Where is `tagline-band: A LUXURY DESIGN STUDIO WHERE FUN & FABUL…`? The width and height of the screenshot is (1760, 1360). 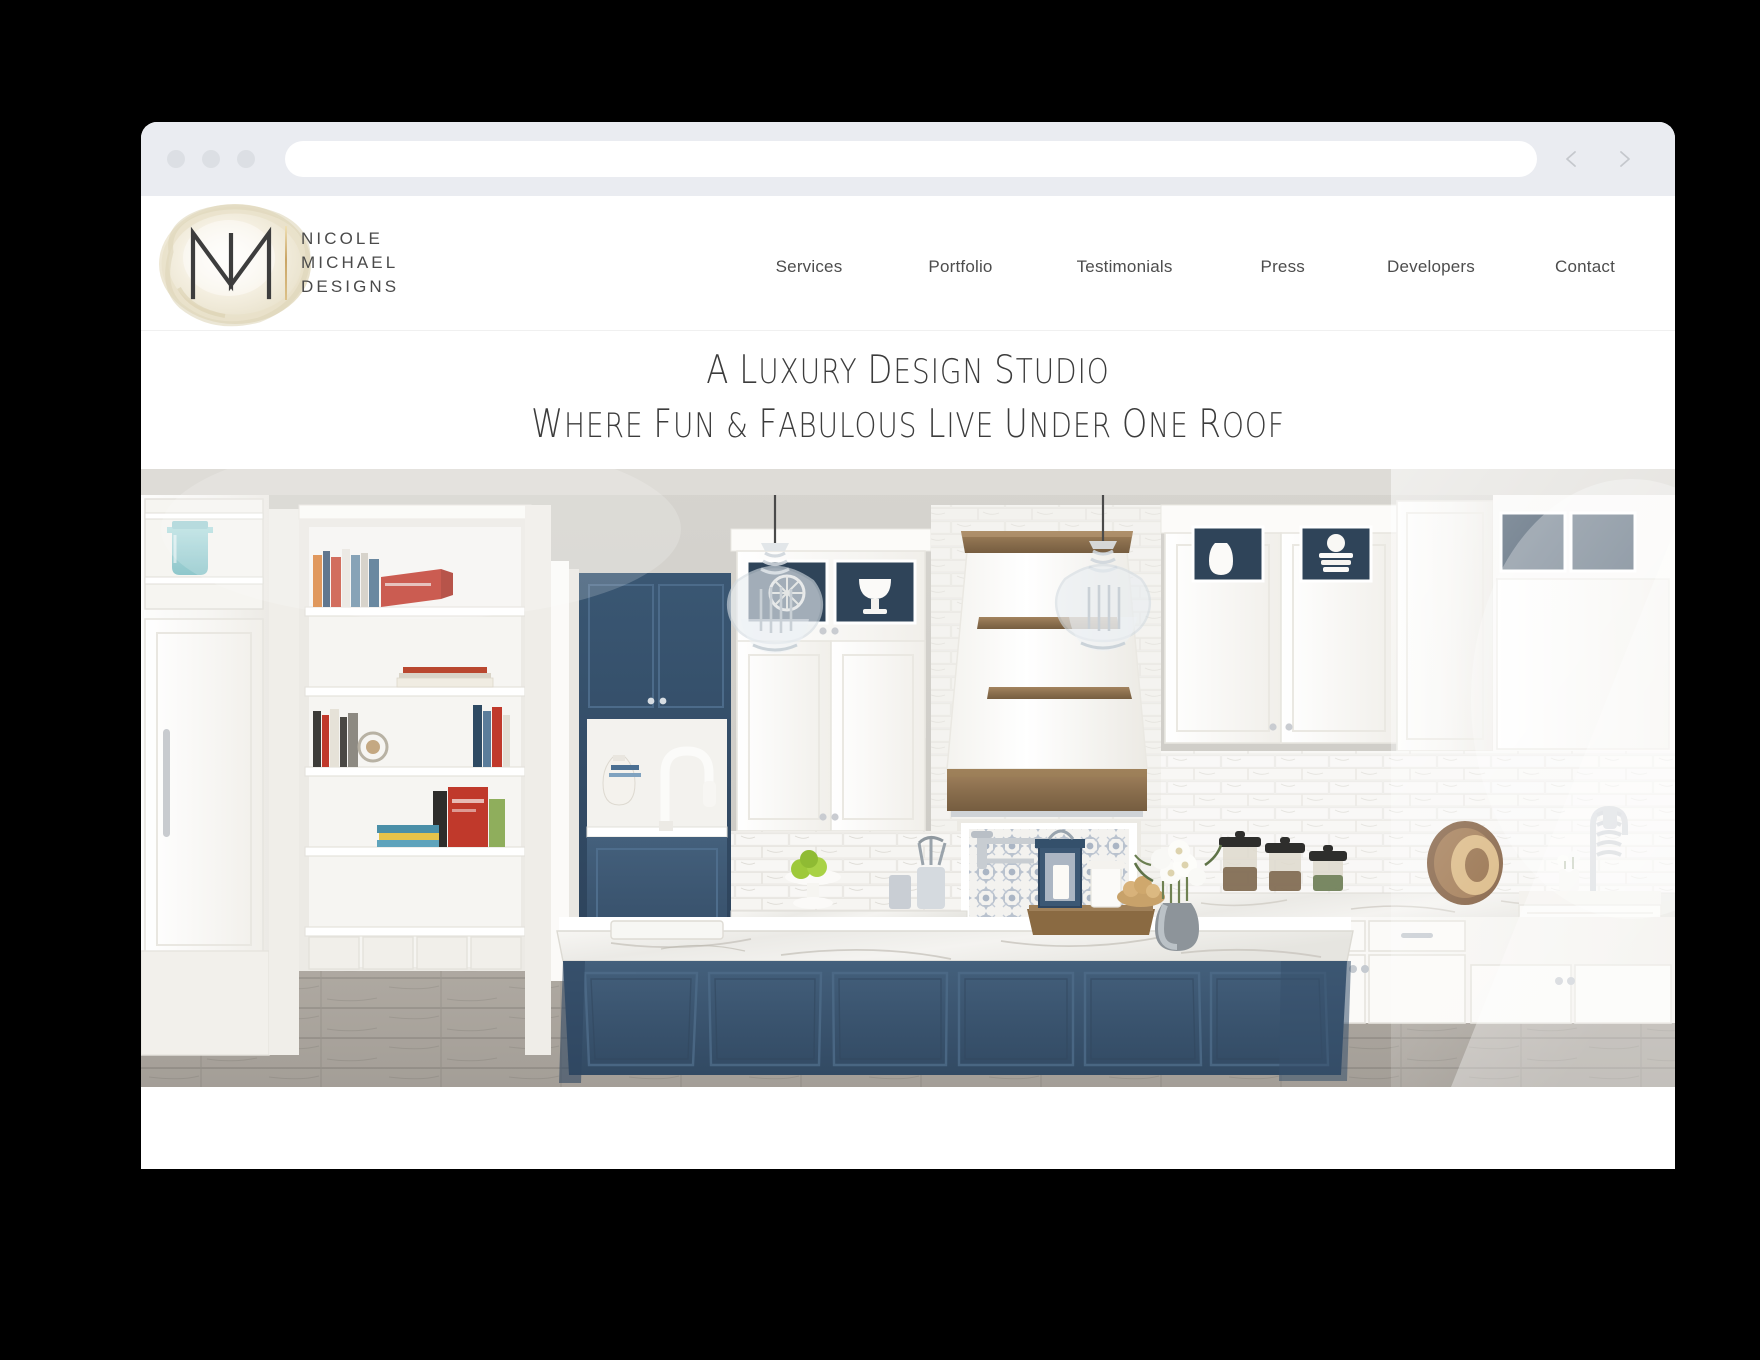 tagline-band: A LUXURY DESIGN STUDIO WHERE FUN & FABUL… is located at coordinates (908, 400).